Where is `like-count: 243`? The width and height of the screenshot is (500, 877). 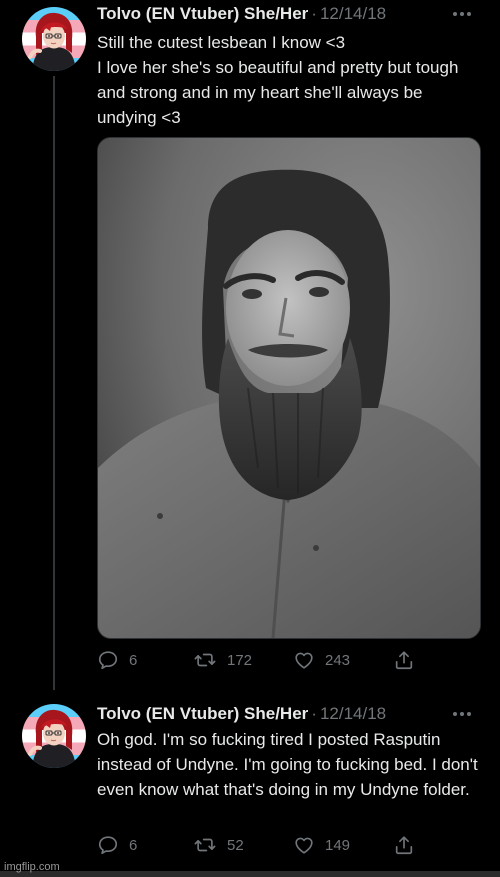 like-count: 243 is located at coordinates (338, 660).